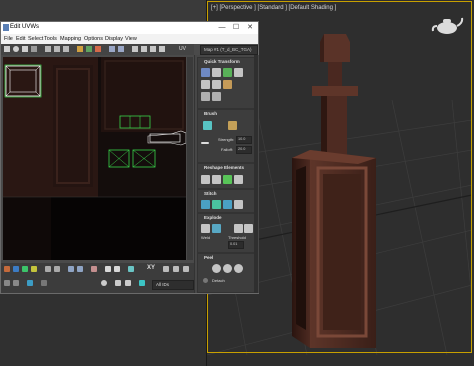  What do you see at coordinates (93, 39) in the screenshot?
I see `menu-options: Options` at bounding box center [93, 39].